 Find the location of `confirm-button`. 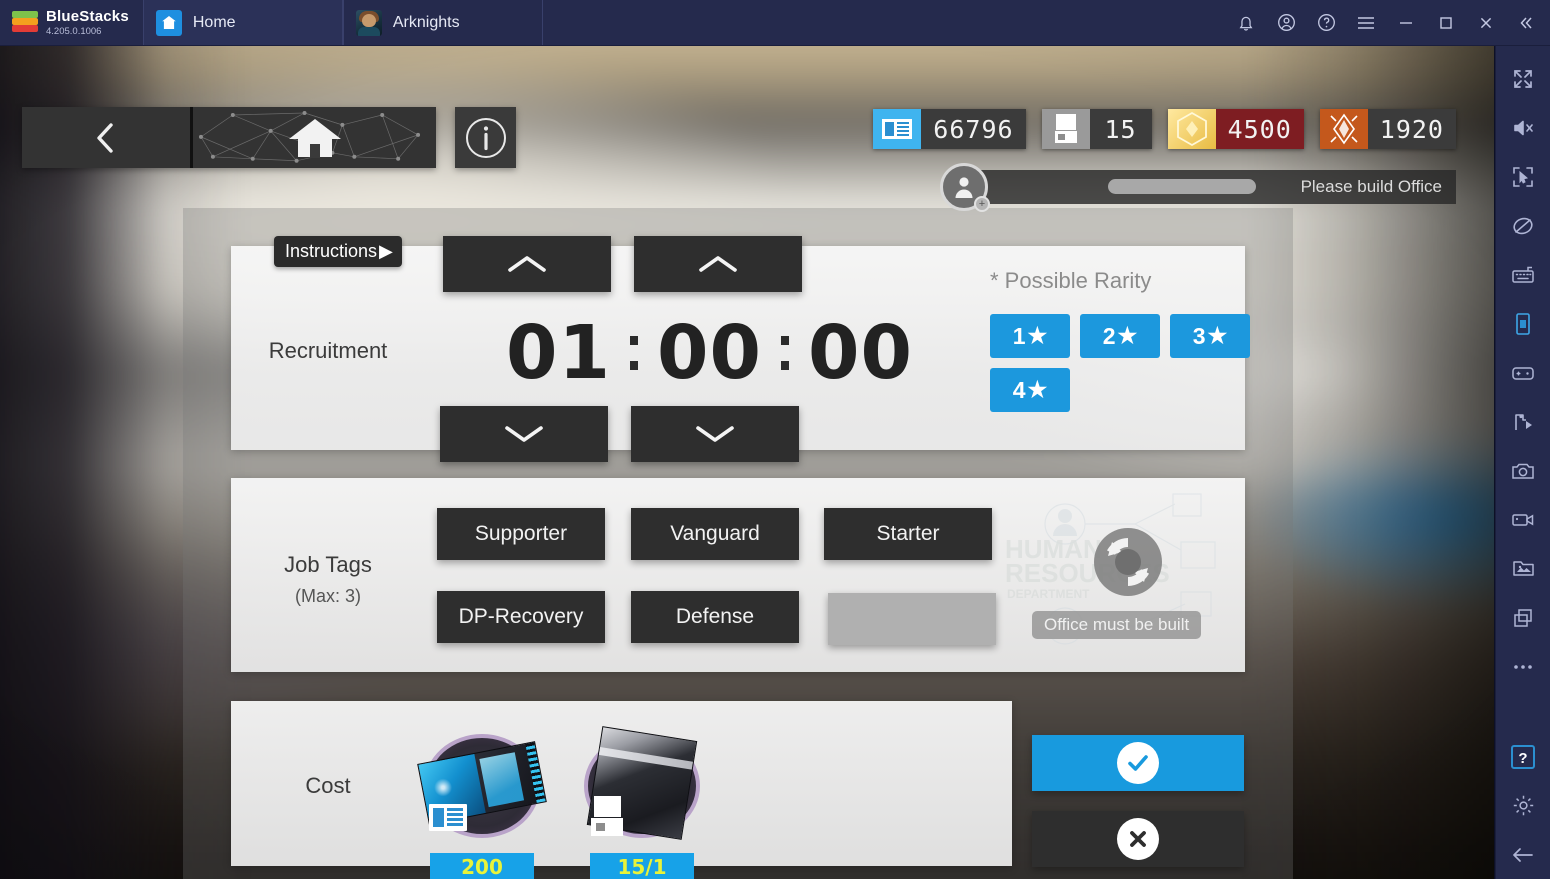

confirm-button is located at coordinates (1138, 763).